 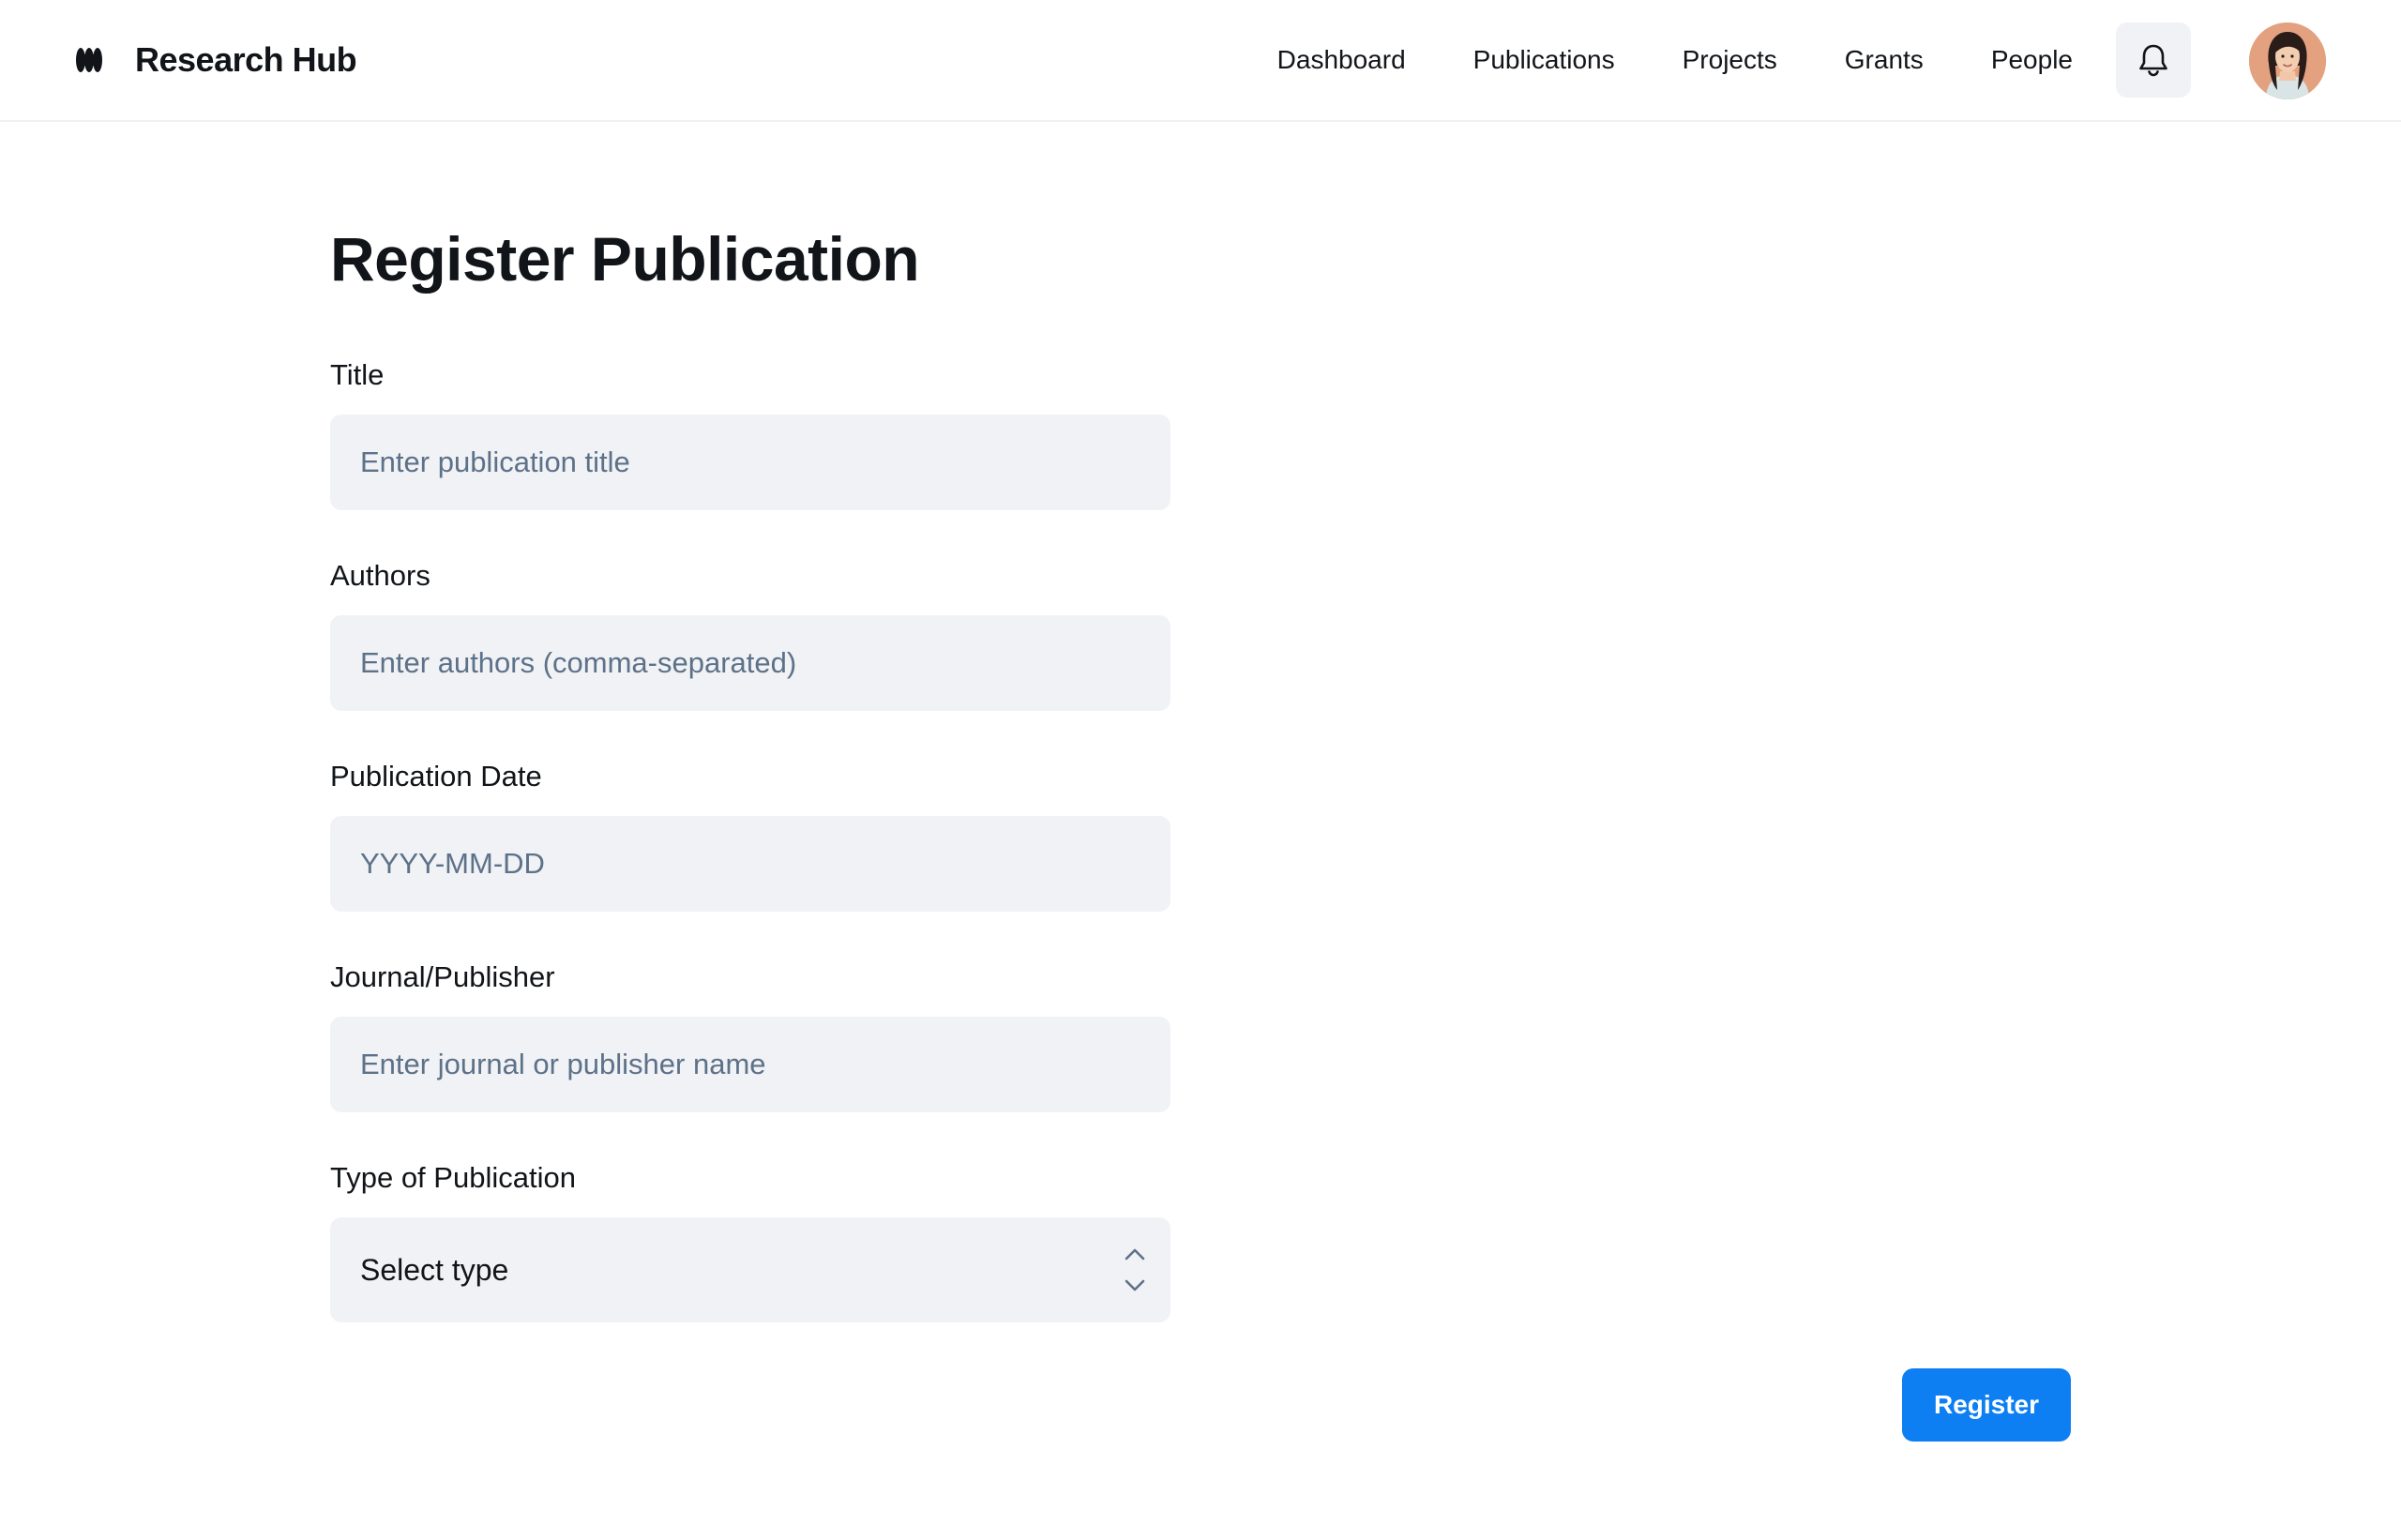 What do you see at coordinates (750, 462) in the screenshot?
I see `title-input` at bounding box center [750, 462].